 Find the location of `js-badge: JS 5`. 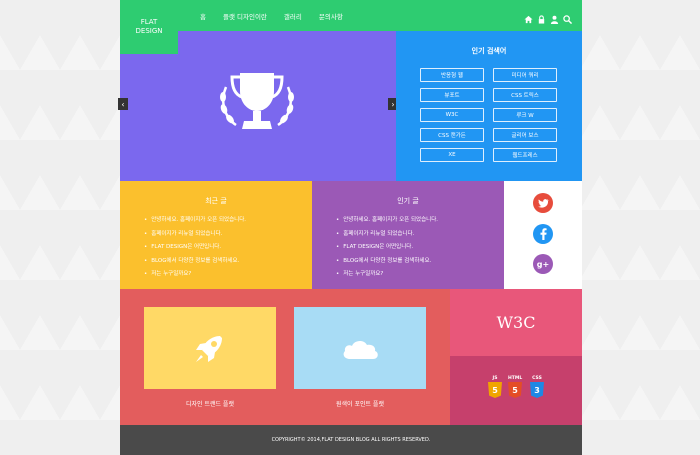

js-badge: JS 5 is located at coordinates (495, 387).